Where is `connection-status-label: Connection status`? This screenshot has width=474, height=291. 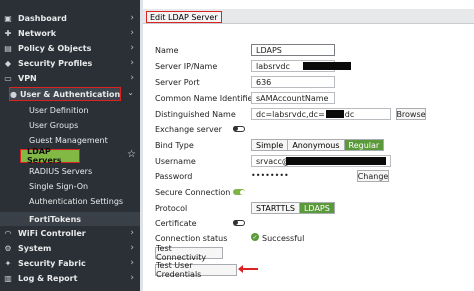 connection-status-label: Connection status is located at coordinates (191, 238).